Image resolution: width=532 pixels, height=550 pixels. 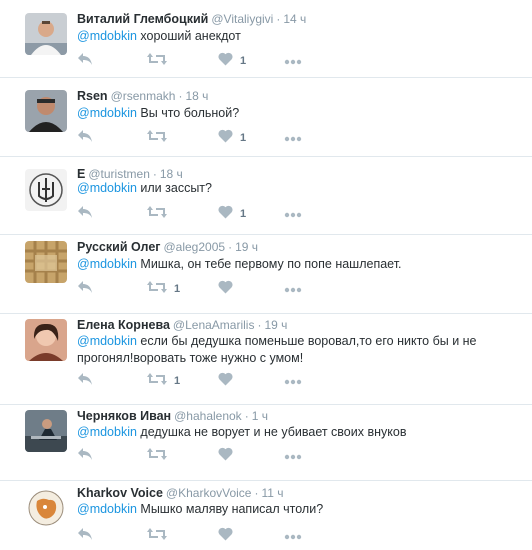 What do you see at coordinates (123, 325) in the screenshot?
I see `author-name: Елена Корнева` at bounding box center [123, 325].